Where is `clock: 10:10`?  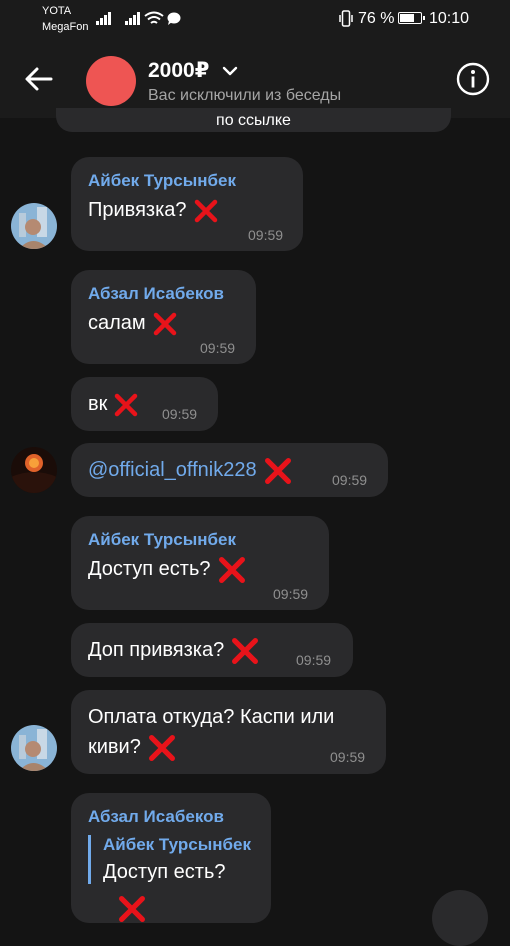
clock: 10:10 is located at coordinates (449, 18).